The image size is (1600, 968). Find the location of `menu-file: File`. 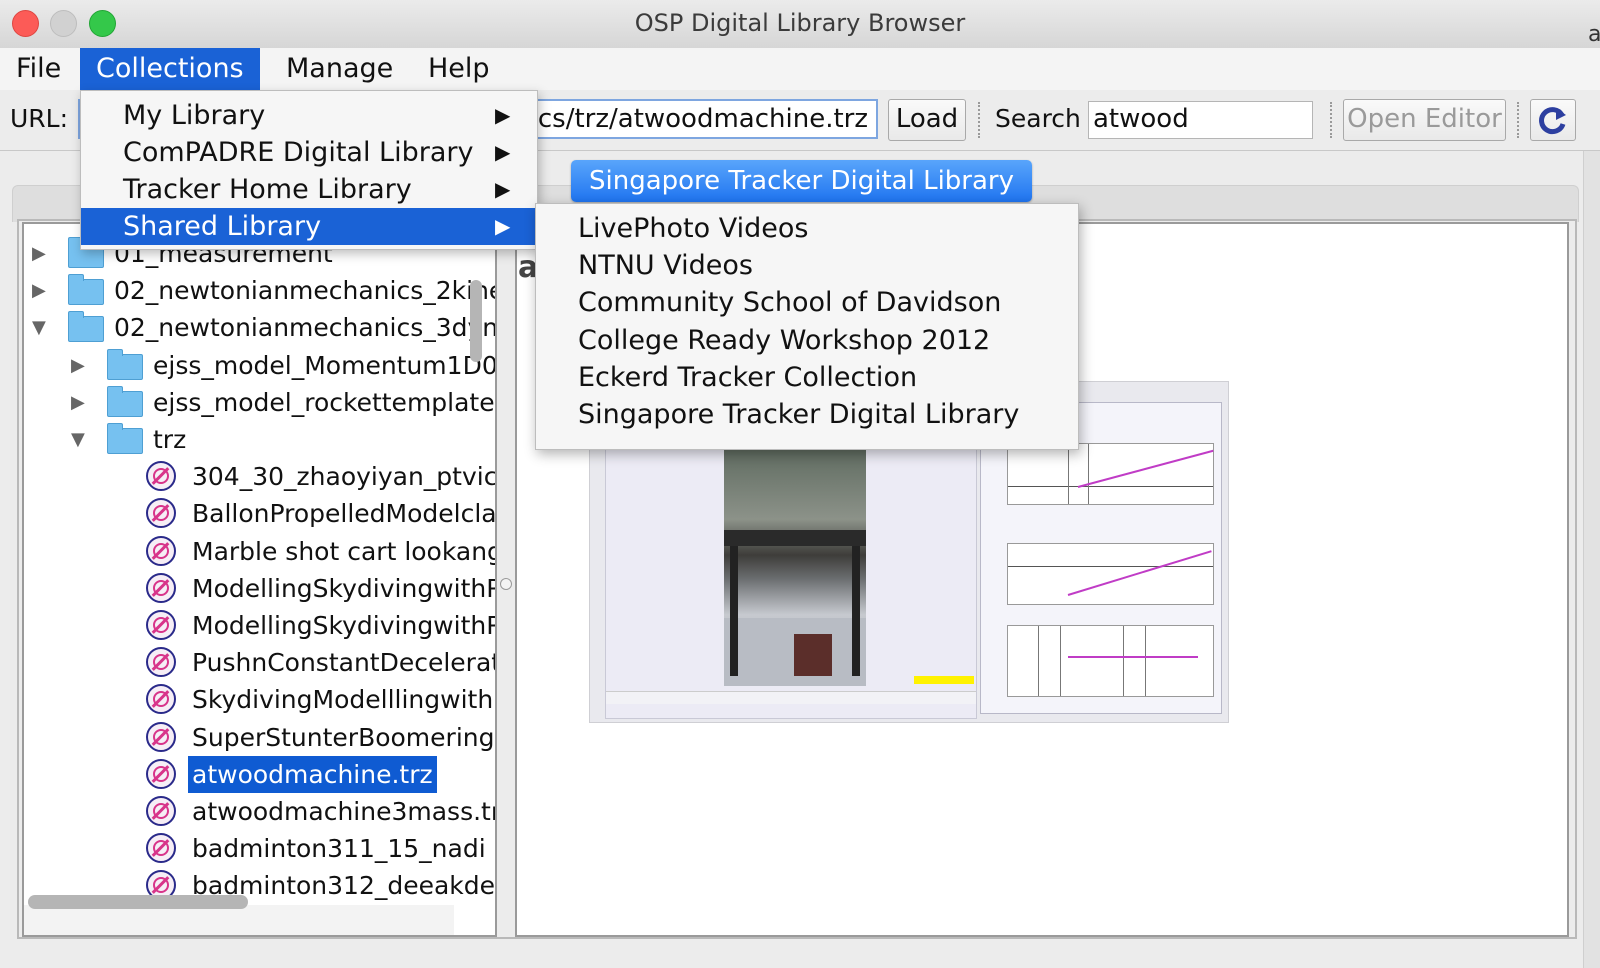

menu-file: File is located at coordinates (38, 69).